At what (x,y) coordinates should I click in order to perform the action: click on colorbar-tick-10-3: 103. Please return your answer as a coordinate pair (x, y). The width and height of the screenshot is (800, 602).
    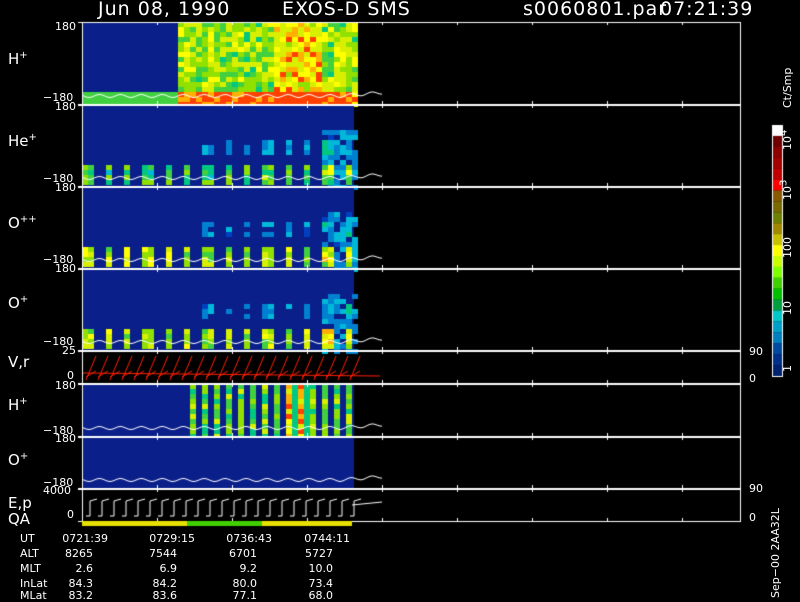
    Looking at the image, I should click on (786, 189).